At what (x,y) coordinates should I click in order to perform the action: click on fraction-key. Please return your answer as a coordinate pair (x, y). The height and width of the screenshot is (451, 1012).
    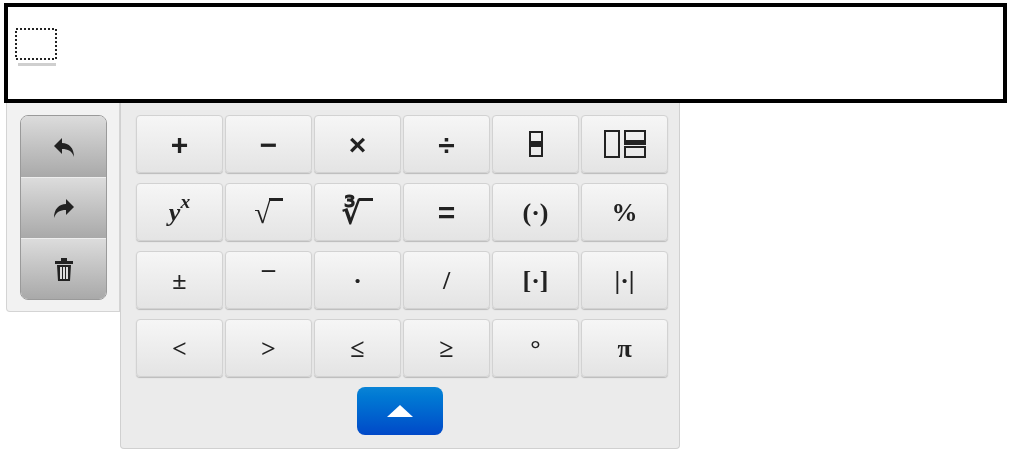
    Looking at the image, I should click on (535, 144).